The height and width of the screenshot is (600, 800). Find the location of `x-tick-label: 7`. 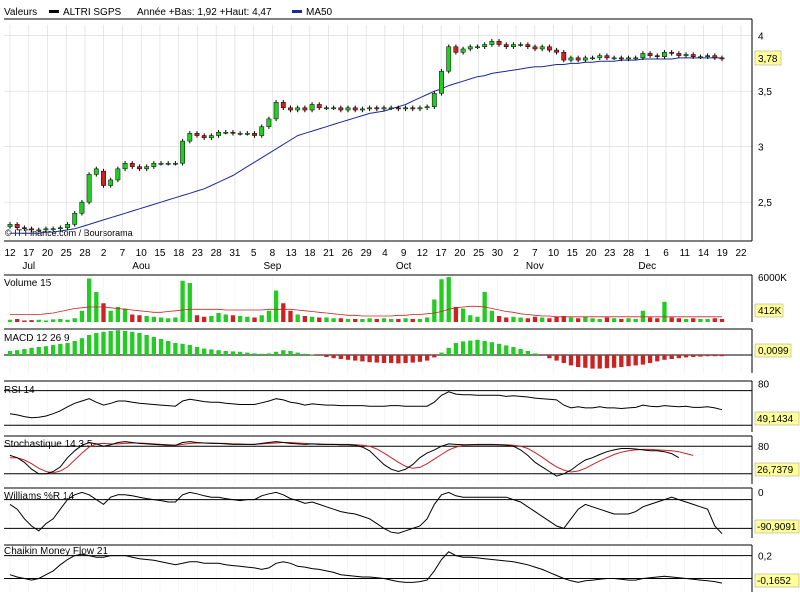

x-tick-label: 7 is located at coordinates (535, 253).